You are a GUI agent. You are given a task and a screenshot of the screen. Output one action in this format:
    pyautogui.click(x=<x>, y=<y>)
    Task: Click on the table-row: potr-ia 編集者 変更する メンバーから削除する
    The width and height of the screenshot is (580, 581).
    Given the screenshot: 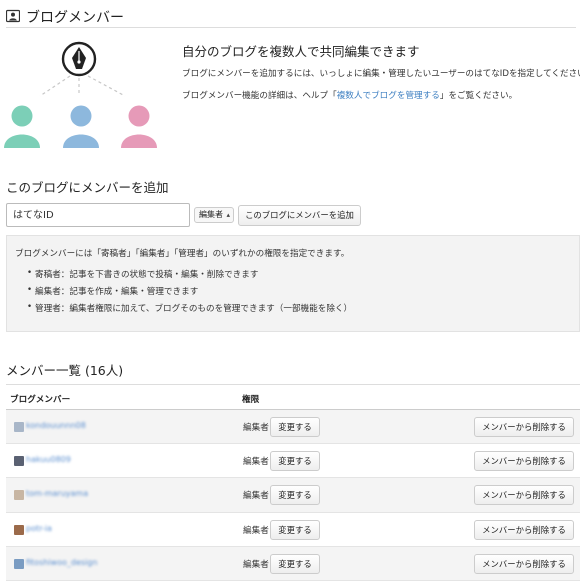 What is the action you would take?
    pyautogui.click(x=293, y=530)
    